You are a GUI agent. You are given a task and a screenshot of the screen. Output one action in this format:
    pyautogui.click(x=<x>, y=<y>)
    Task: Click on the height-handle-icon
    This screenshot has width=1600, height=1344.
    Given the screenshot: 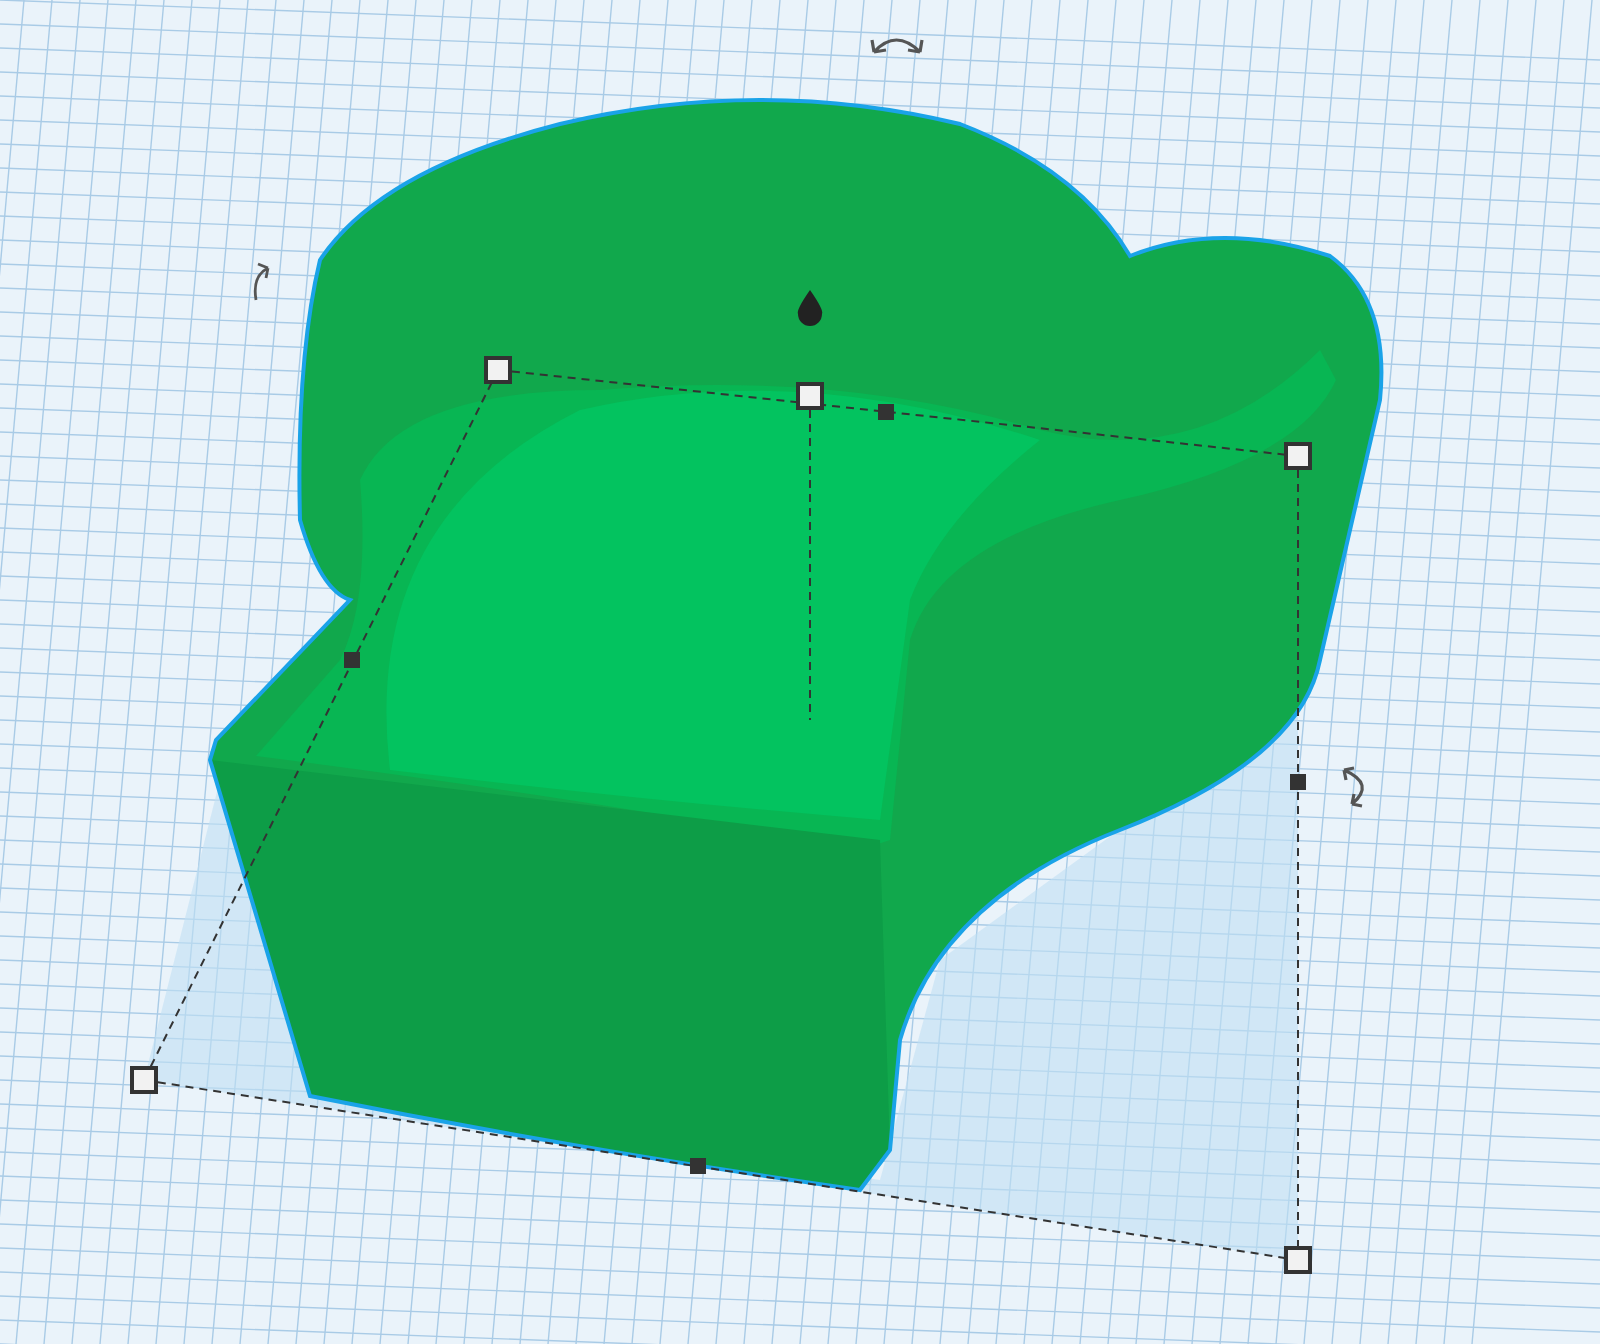 What is the action you would take?
    pyautogui.click(x=810, y=308)
    